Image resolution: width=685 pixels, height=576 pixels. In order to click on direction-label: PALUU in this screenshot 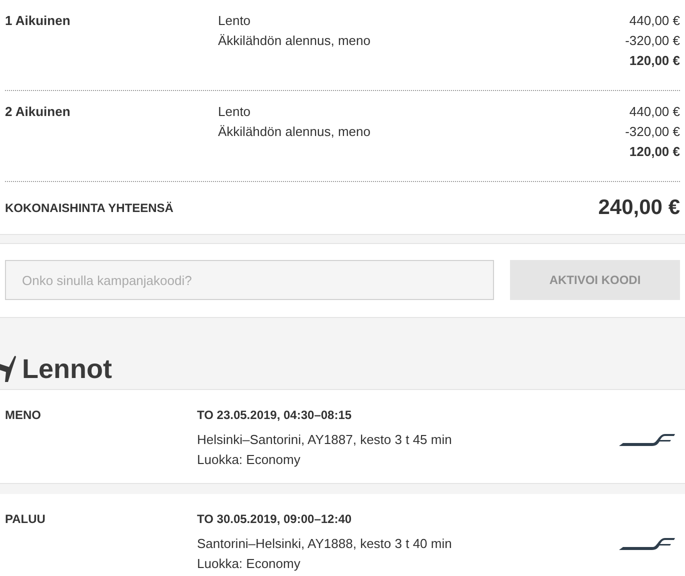, I will do `click(25, 519)`.